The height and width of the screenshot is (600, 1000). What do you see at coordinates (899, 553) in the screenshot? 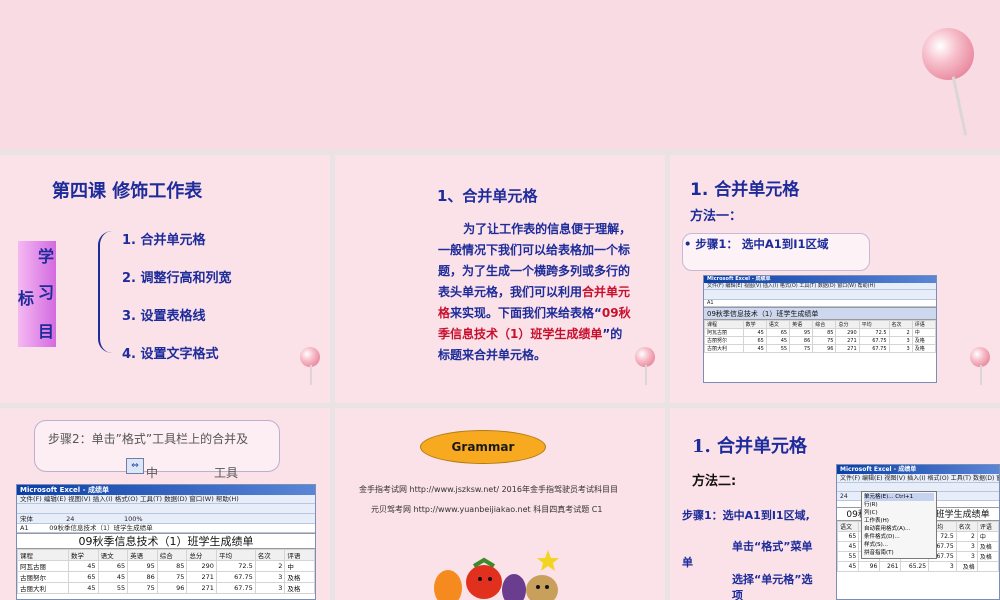
I see `menu-item-phonetic: 拼音指南(T)` at bounding box center [899, 553].